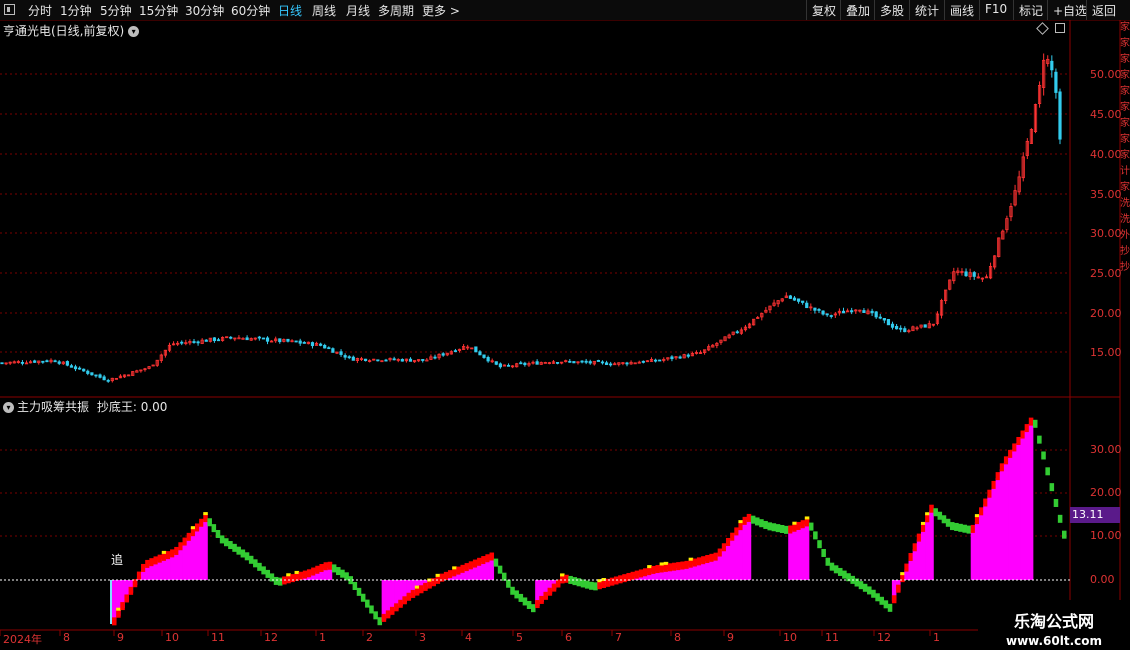 This screenshot has width=1130, height=650. Describe the element at coordinates (1106, 233) in the screenshot. I see `price-tick: 30.00` at that location.